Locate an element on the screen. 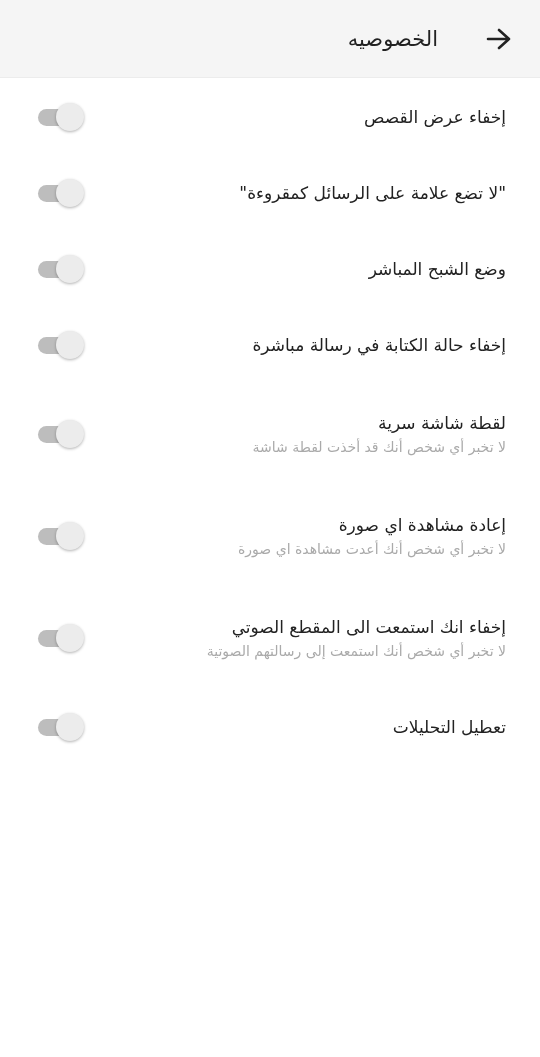 This screenshot has height=1057, width=540. screen-title: الخصوصيه is located at coordinates (392, 38).